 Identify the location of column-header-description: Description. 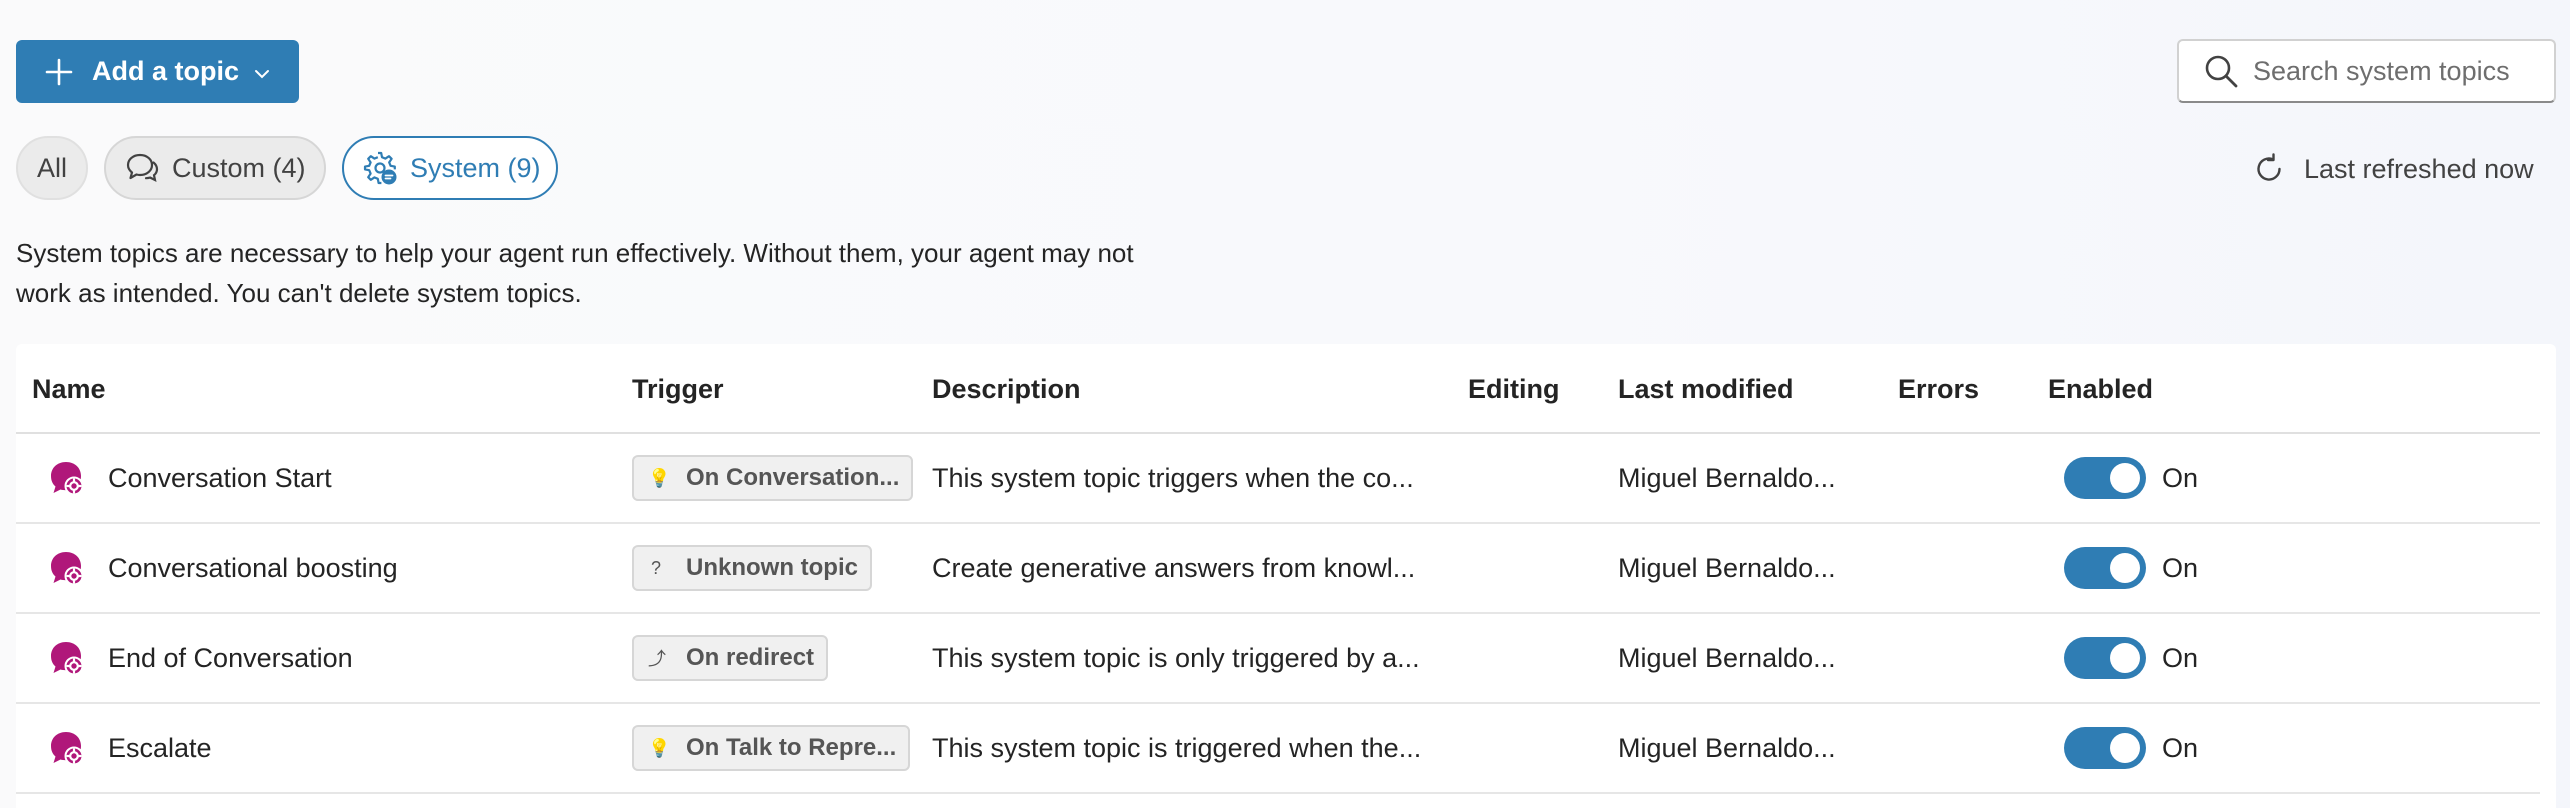
(1006, 389).